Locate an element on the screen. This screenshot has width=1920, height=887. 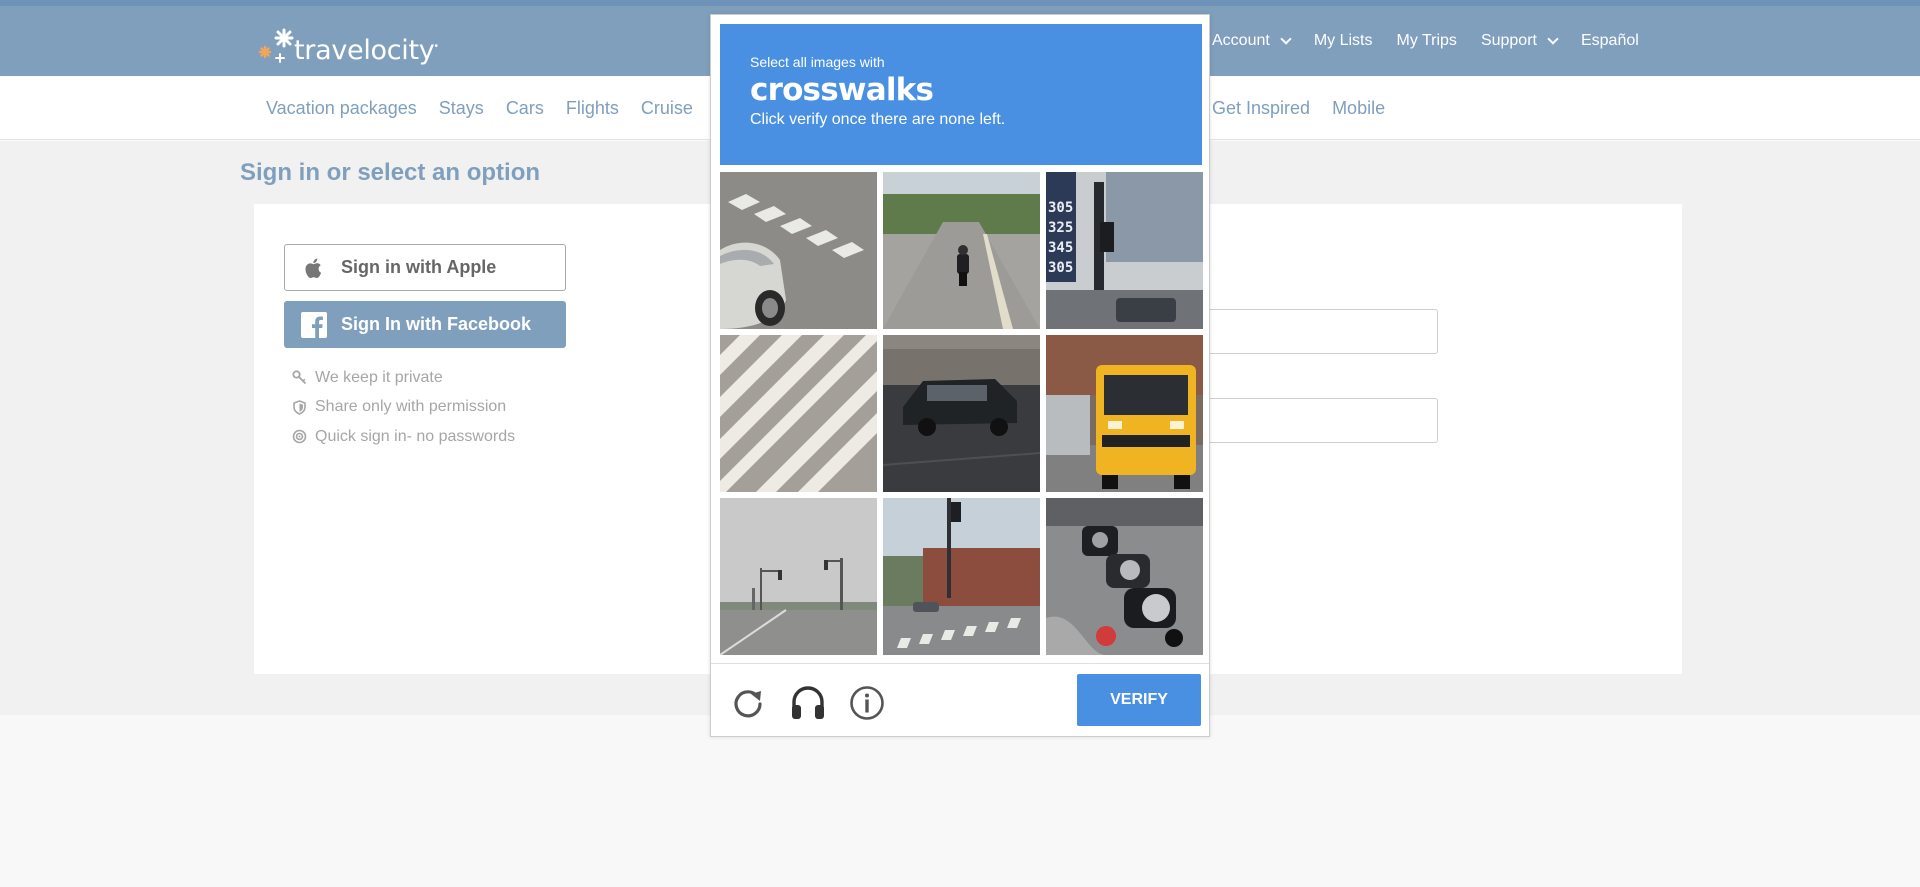
perk-private: We keep it private is located at coordinates (403, 378).